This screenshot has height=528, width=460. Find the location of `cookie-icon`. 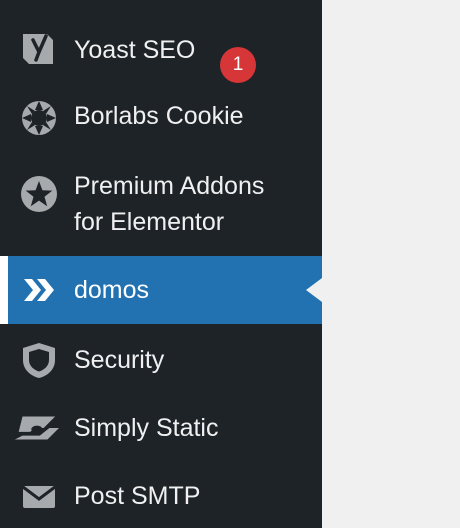

cookie-icon is located at coordinates (39, 118).